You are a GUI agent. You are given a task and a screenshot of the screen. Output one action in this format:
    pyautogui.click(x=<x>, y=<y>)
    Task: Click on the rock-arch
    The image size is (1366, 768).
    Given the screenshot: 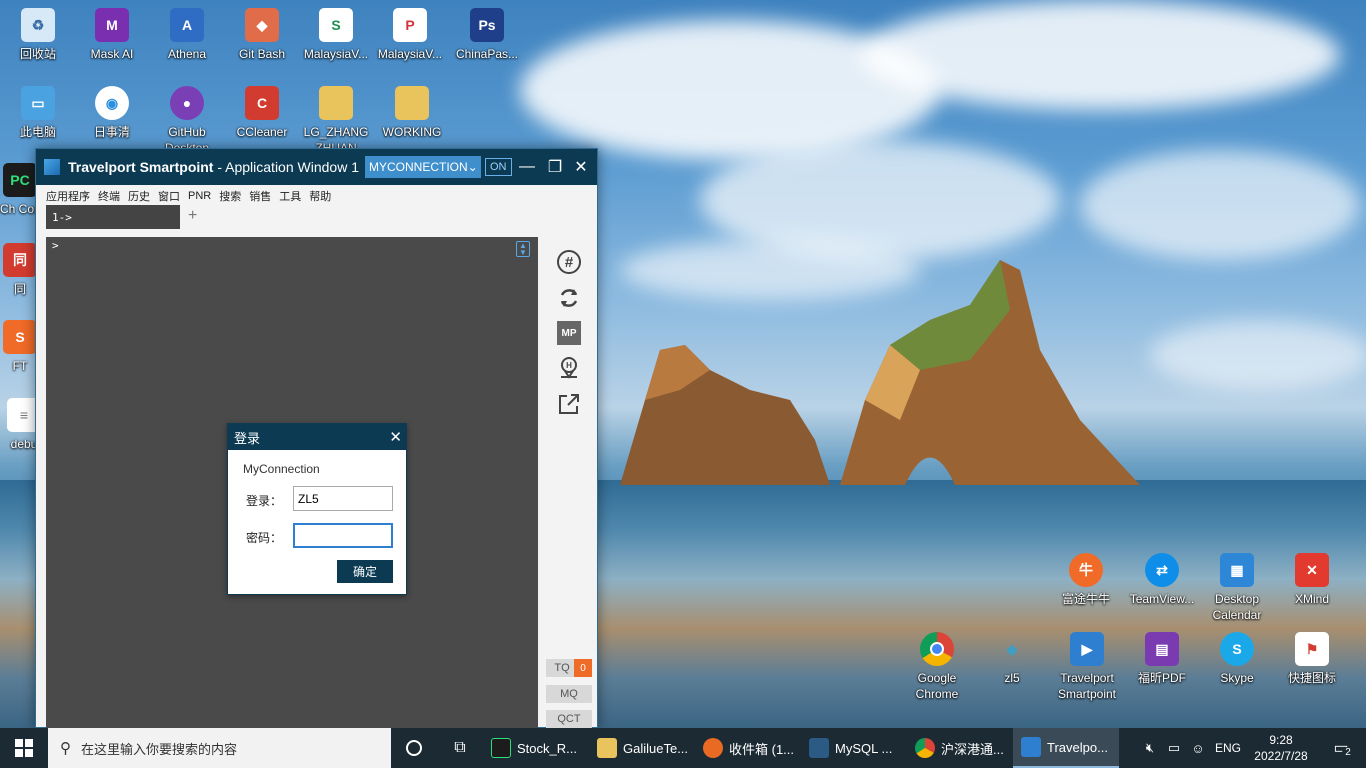 What is the action you would take?
    pyautogui.click(x=880, y=372)
    